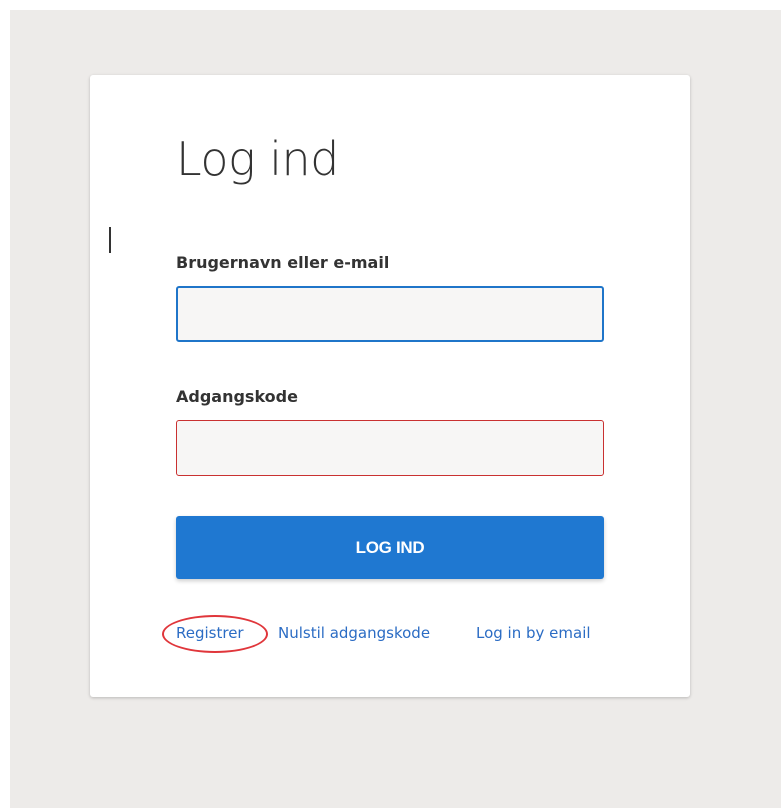  What do you see at coordinates (110, 240) in the screenshot?
I see `text-cursor` at bounding box center [110, 240].